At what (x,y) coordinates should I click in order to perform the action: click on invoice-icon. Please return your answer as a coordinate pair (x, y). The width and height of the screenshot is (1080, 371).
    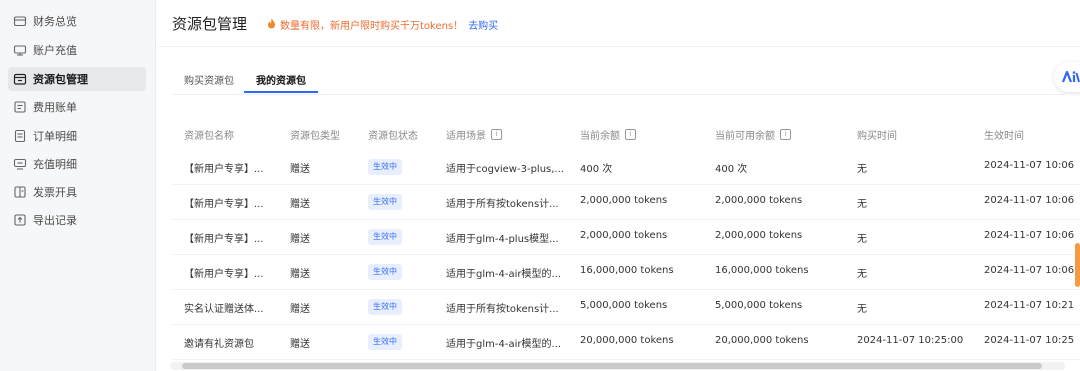
    Looking at the image, I should click on (20, 192).